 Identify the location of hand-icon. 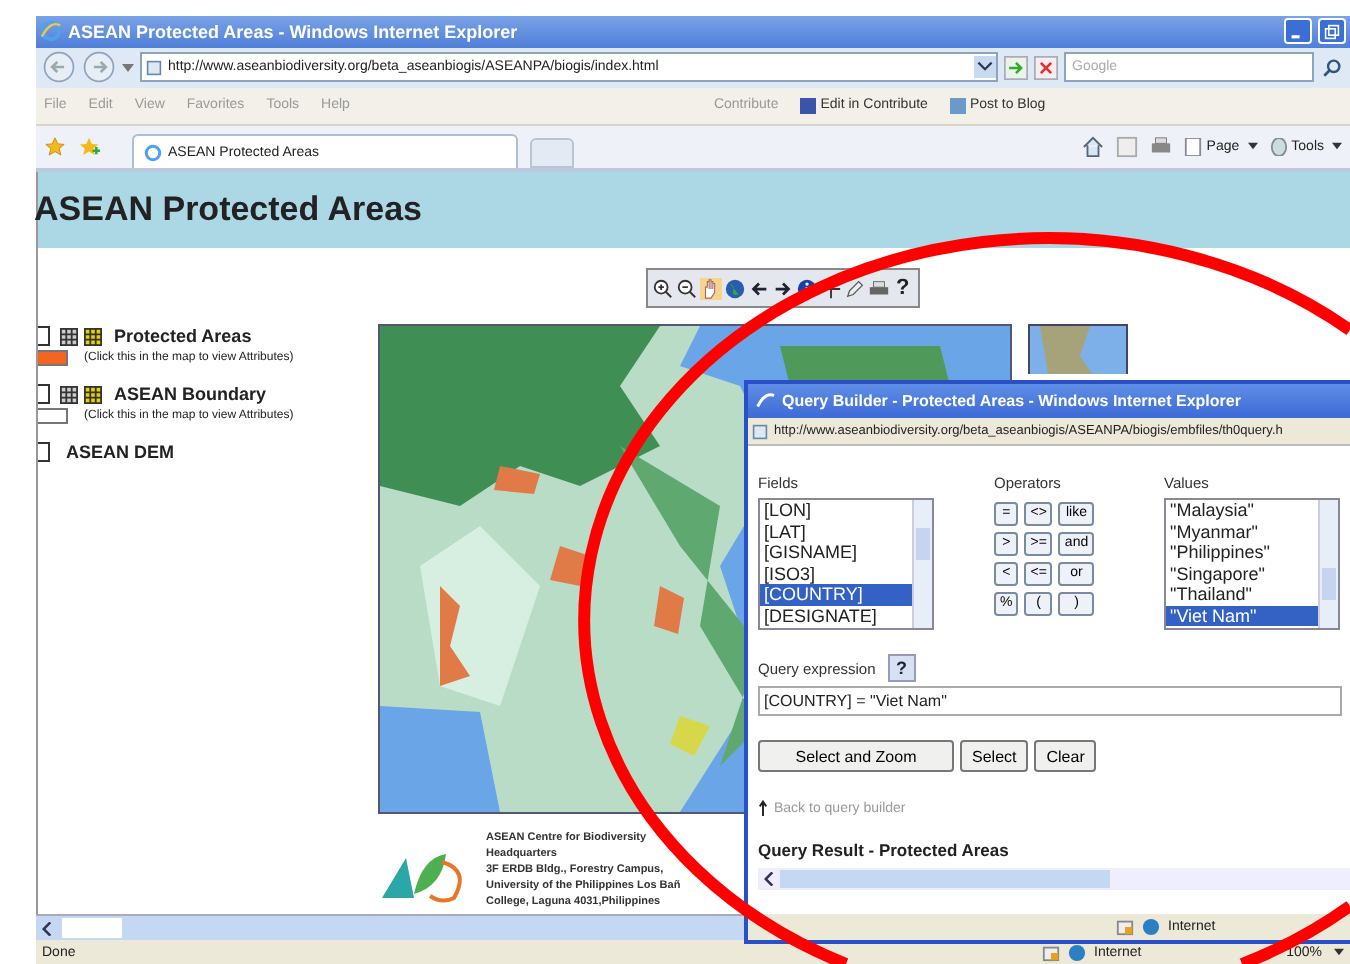
(711, 288).